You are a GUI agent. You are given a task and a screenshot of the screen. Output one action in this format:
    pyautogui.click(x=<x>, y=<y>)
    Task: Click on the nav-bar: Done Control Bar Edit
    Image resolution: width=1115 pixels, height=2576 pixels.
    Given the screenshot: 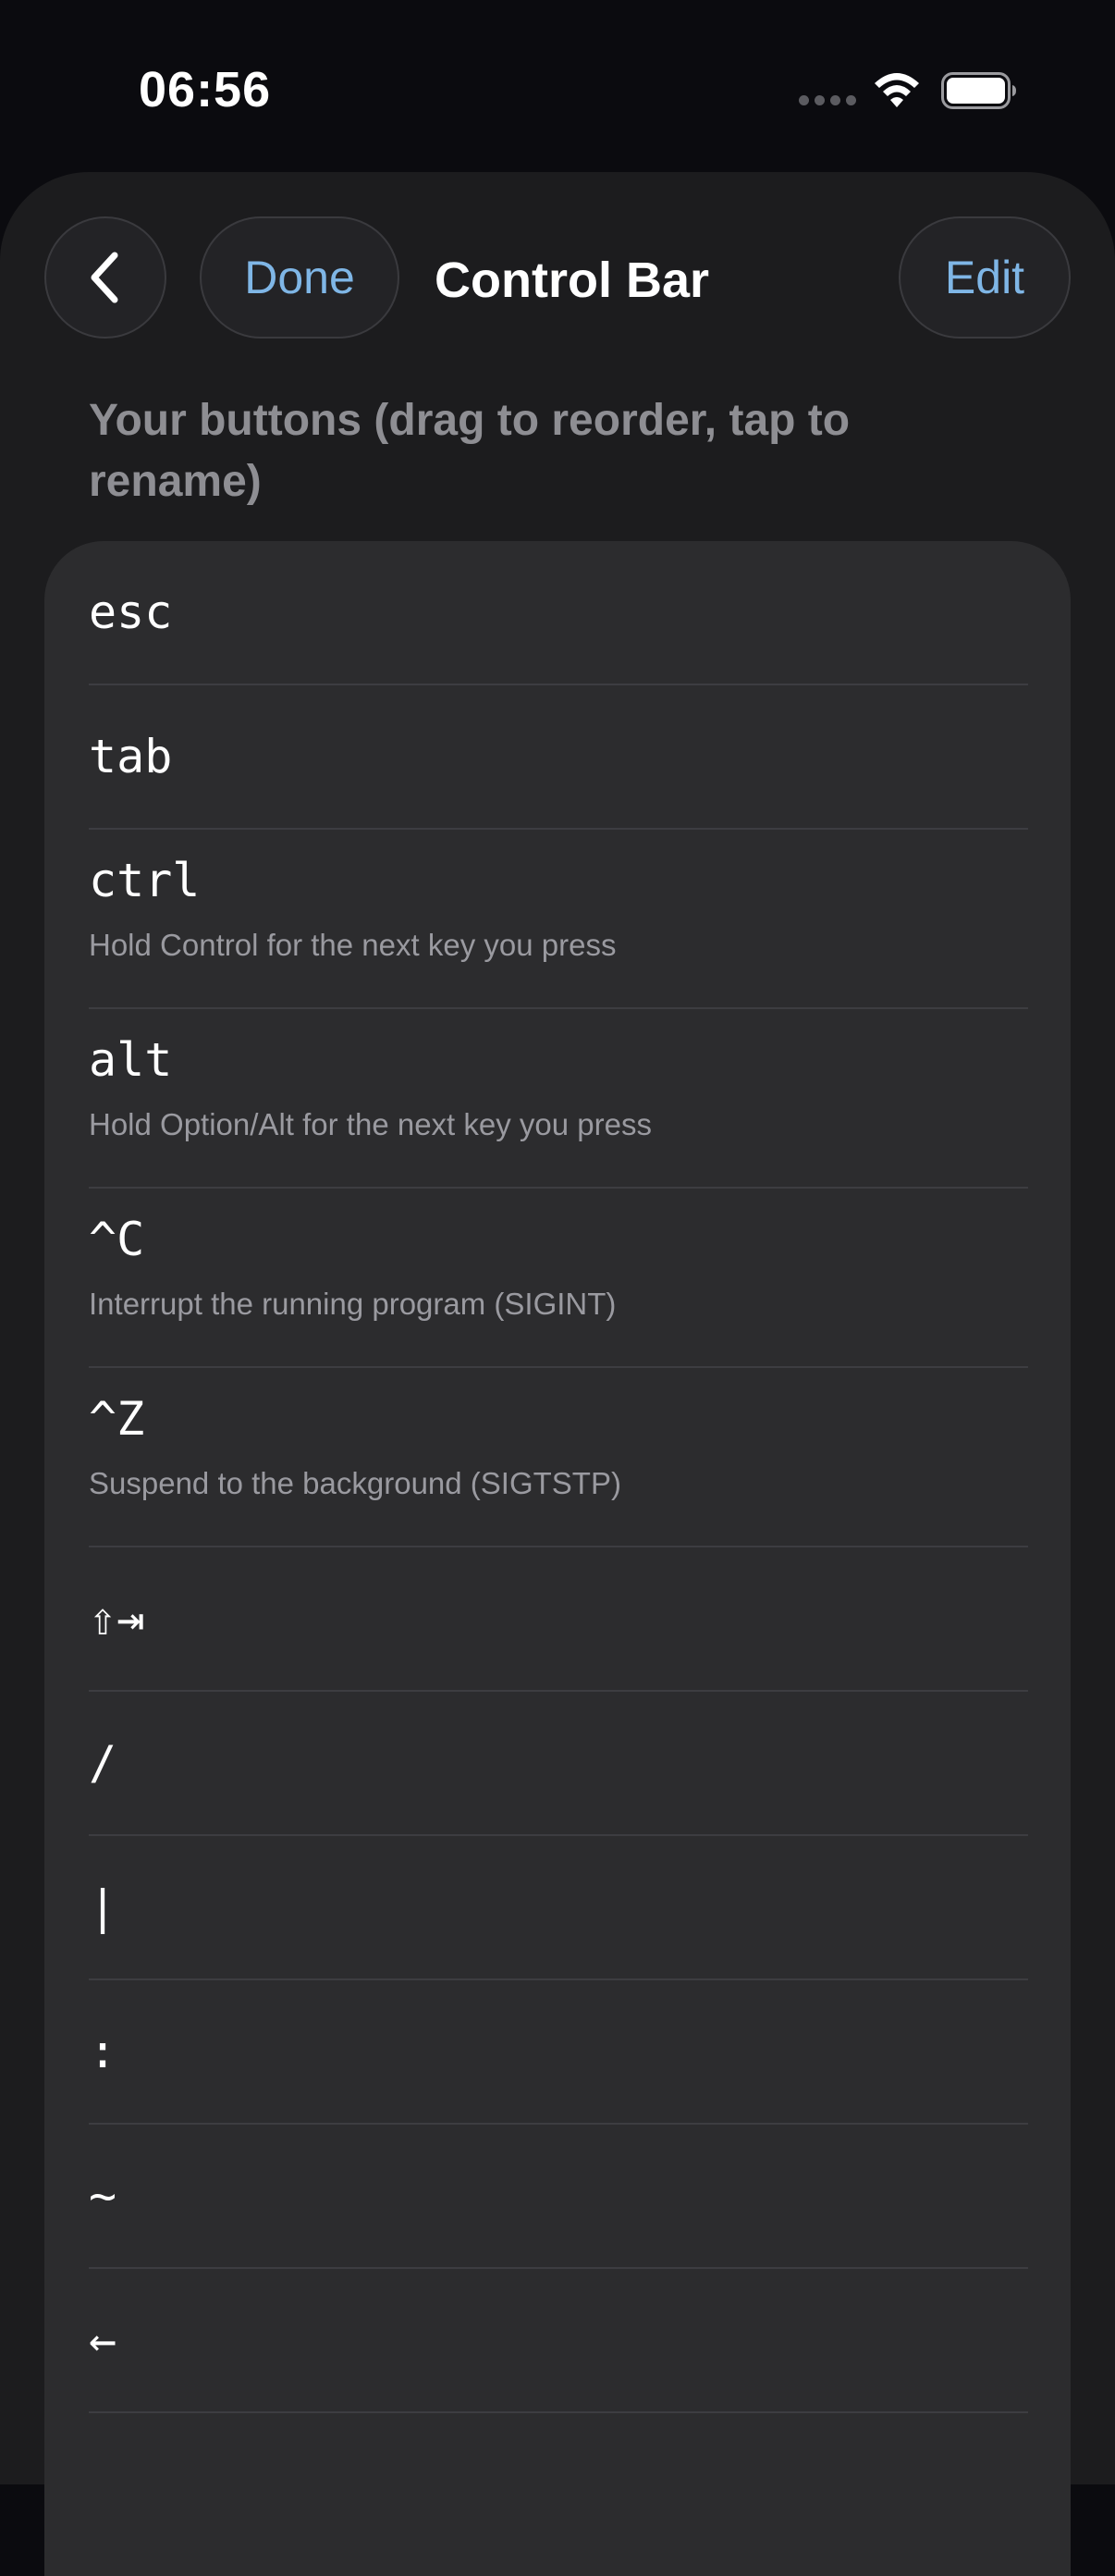 What is the action you would take?
    pyautogui.click(x=558, y=255)
    